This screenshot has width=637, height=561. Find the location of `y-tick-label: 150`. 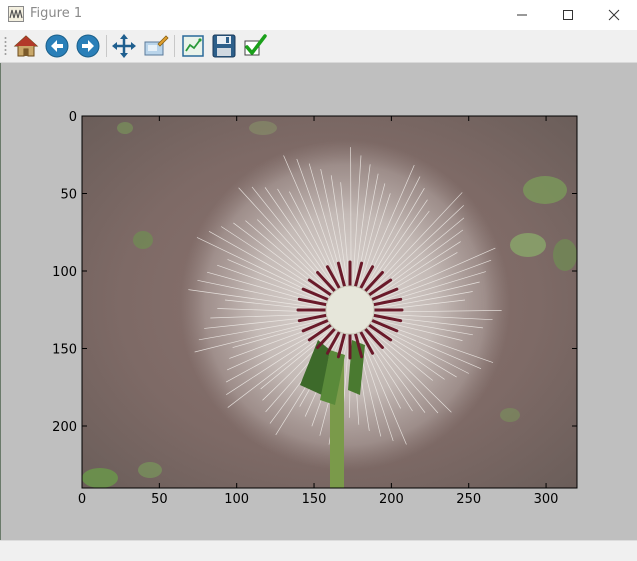

y-tick-label: 150 is located at coordinates (64, 350).